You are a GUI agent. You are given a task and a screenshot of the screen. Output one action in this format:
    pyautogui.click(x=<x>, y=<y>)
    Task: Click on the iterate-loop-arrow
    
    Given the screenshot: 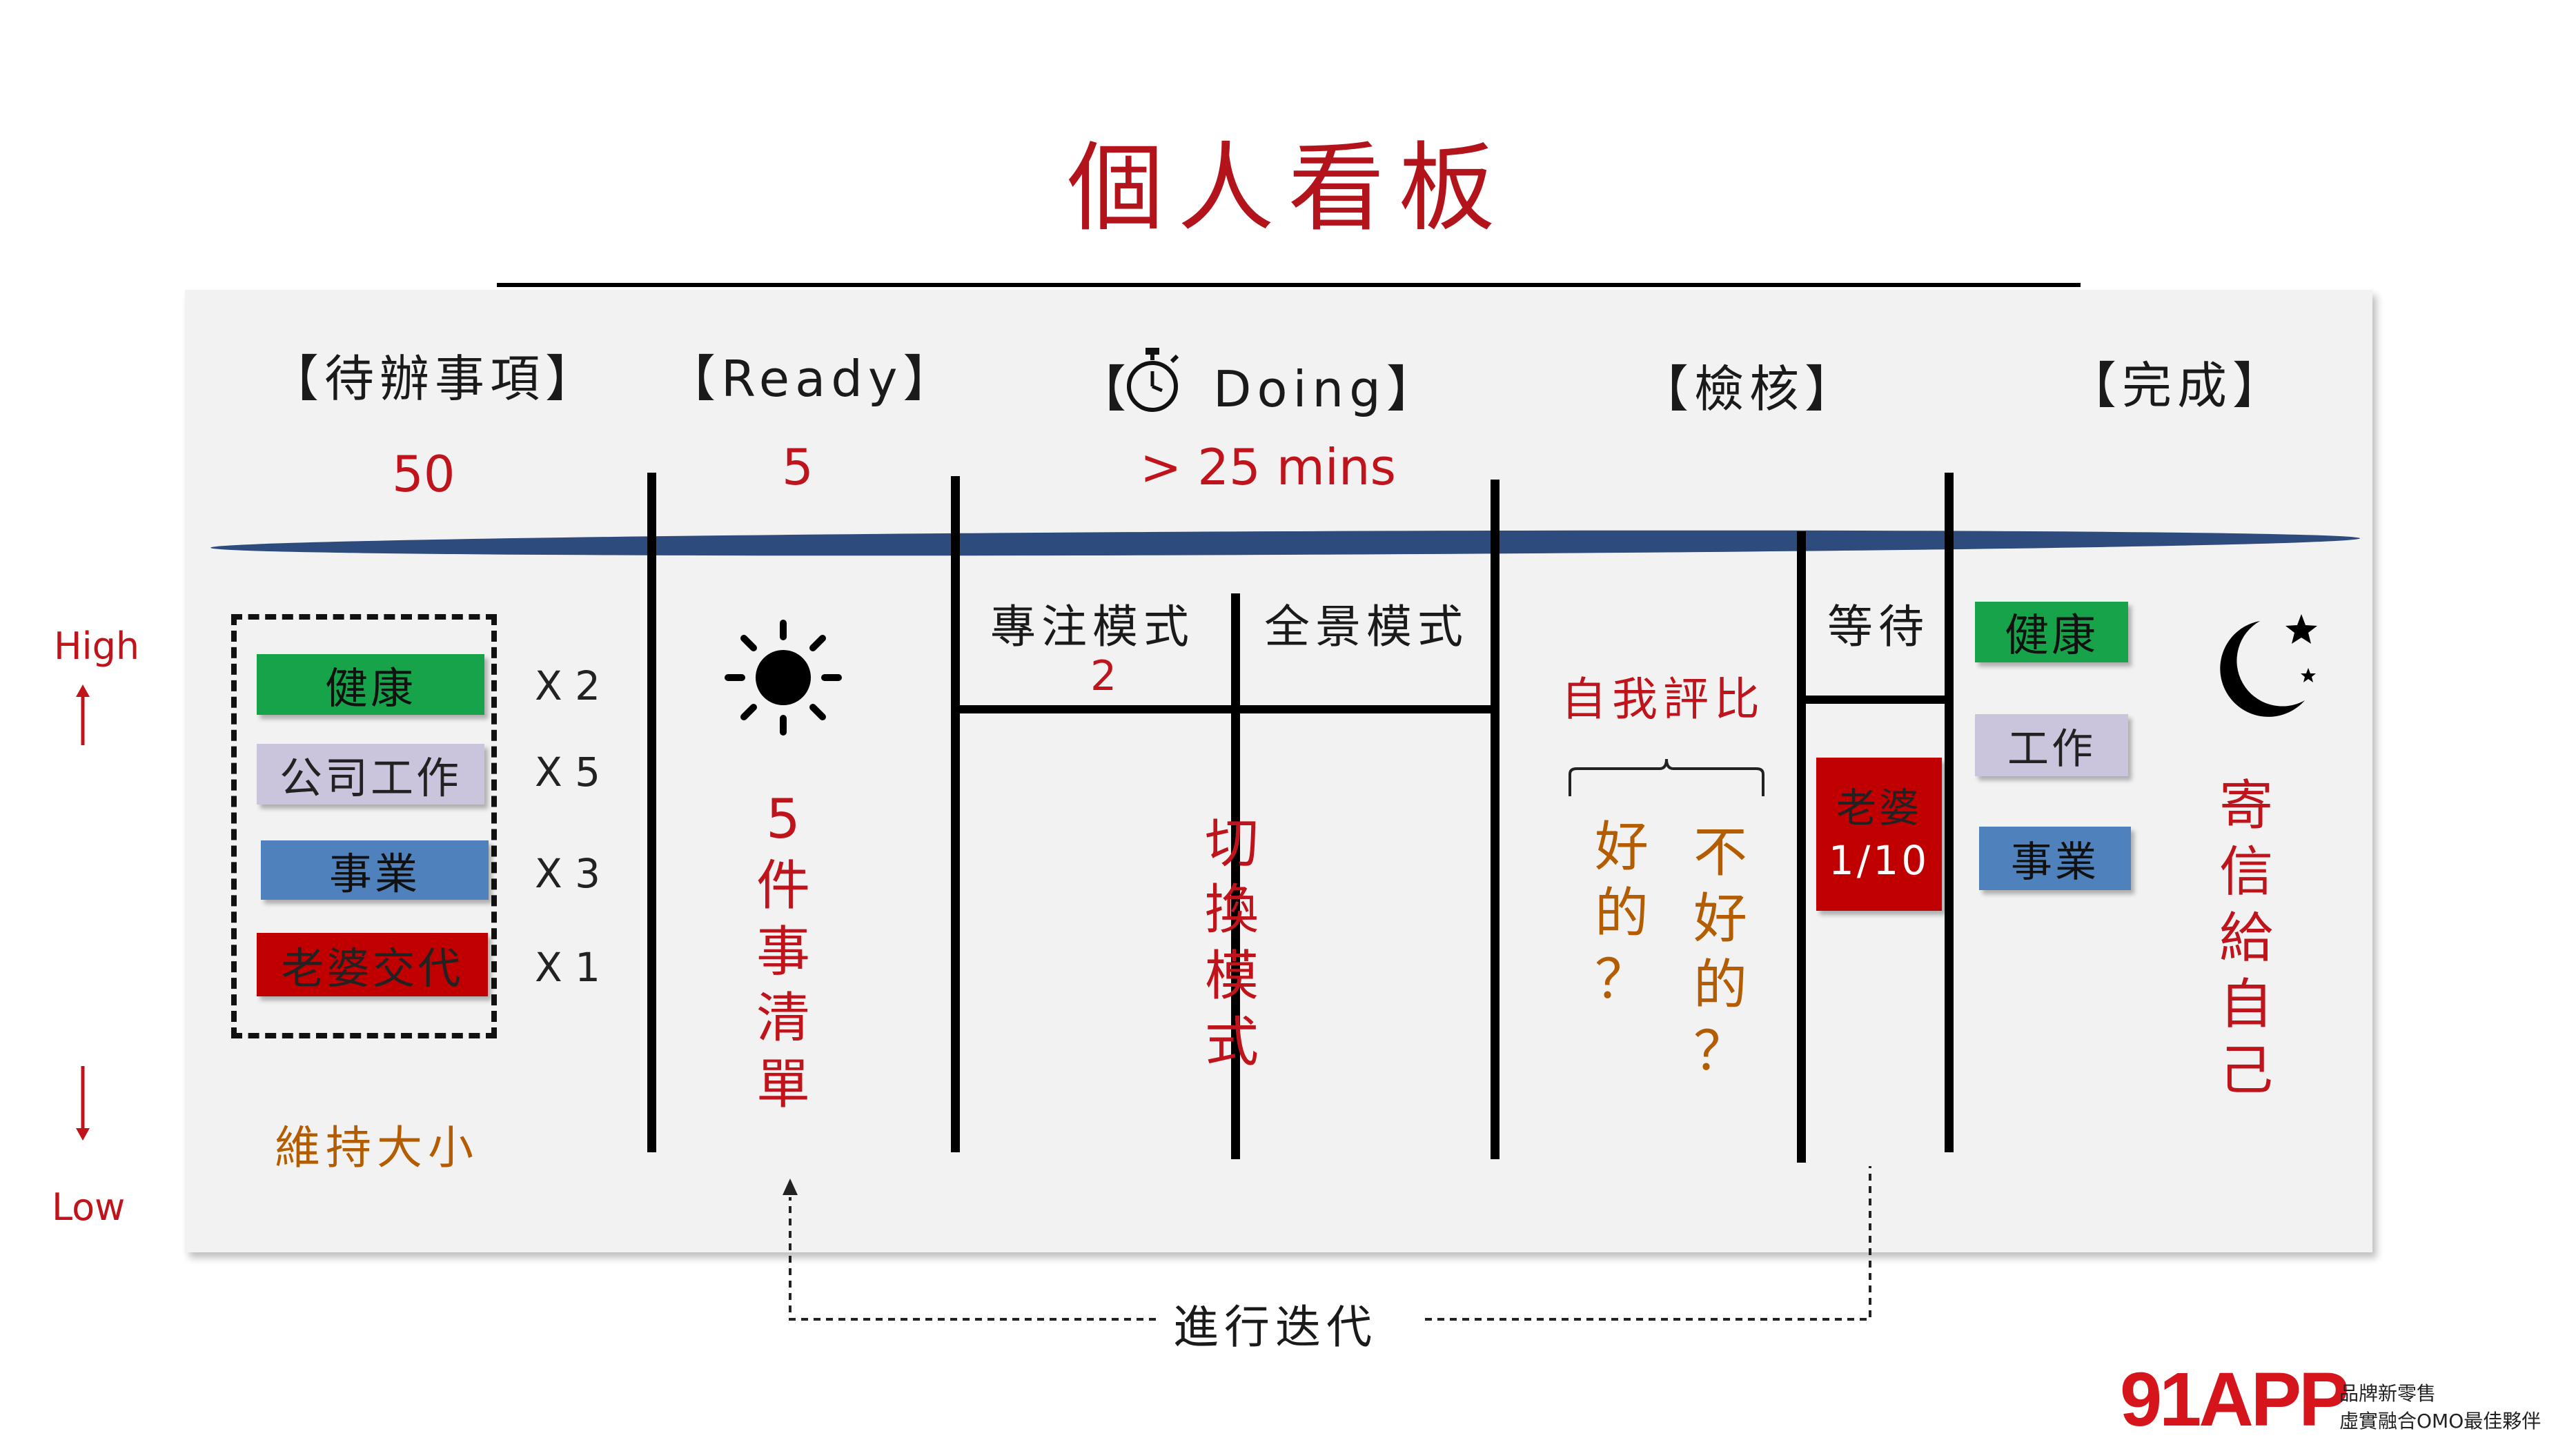 What is the action you would take?
    pyautogui.click(x=1327, y=1243)
    